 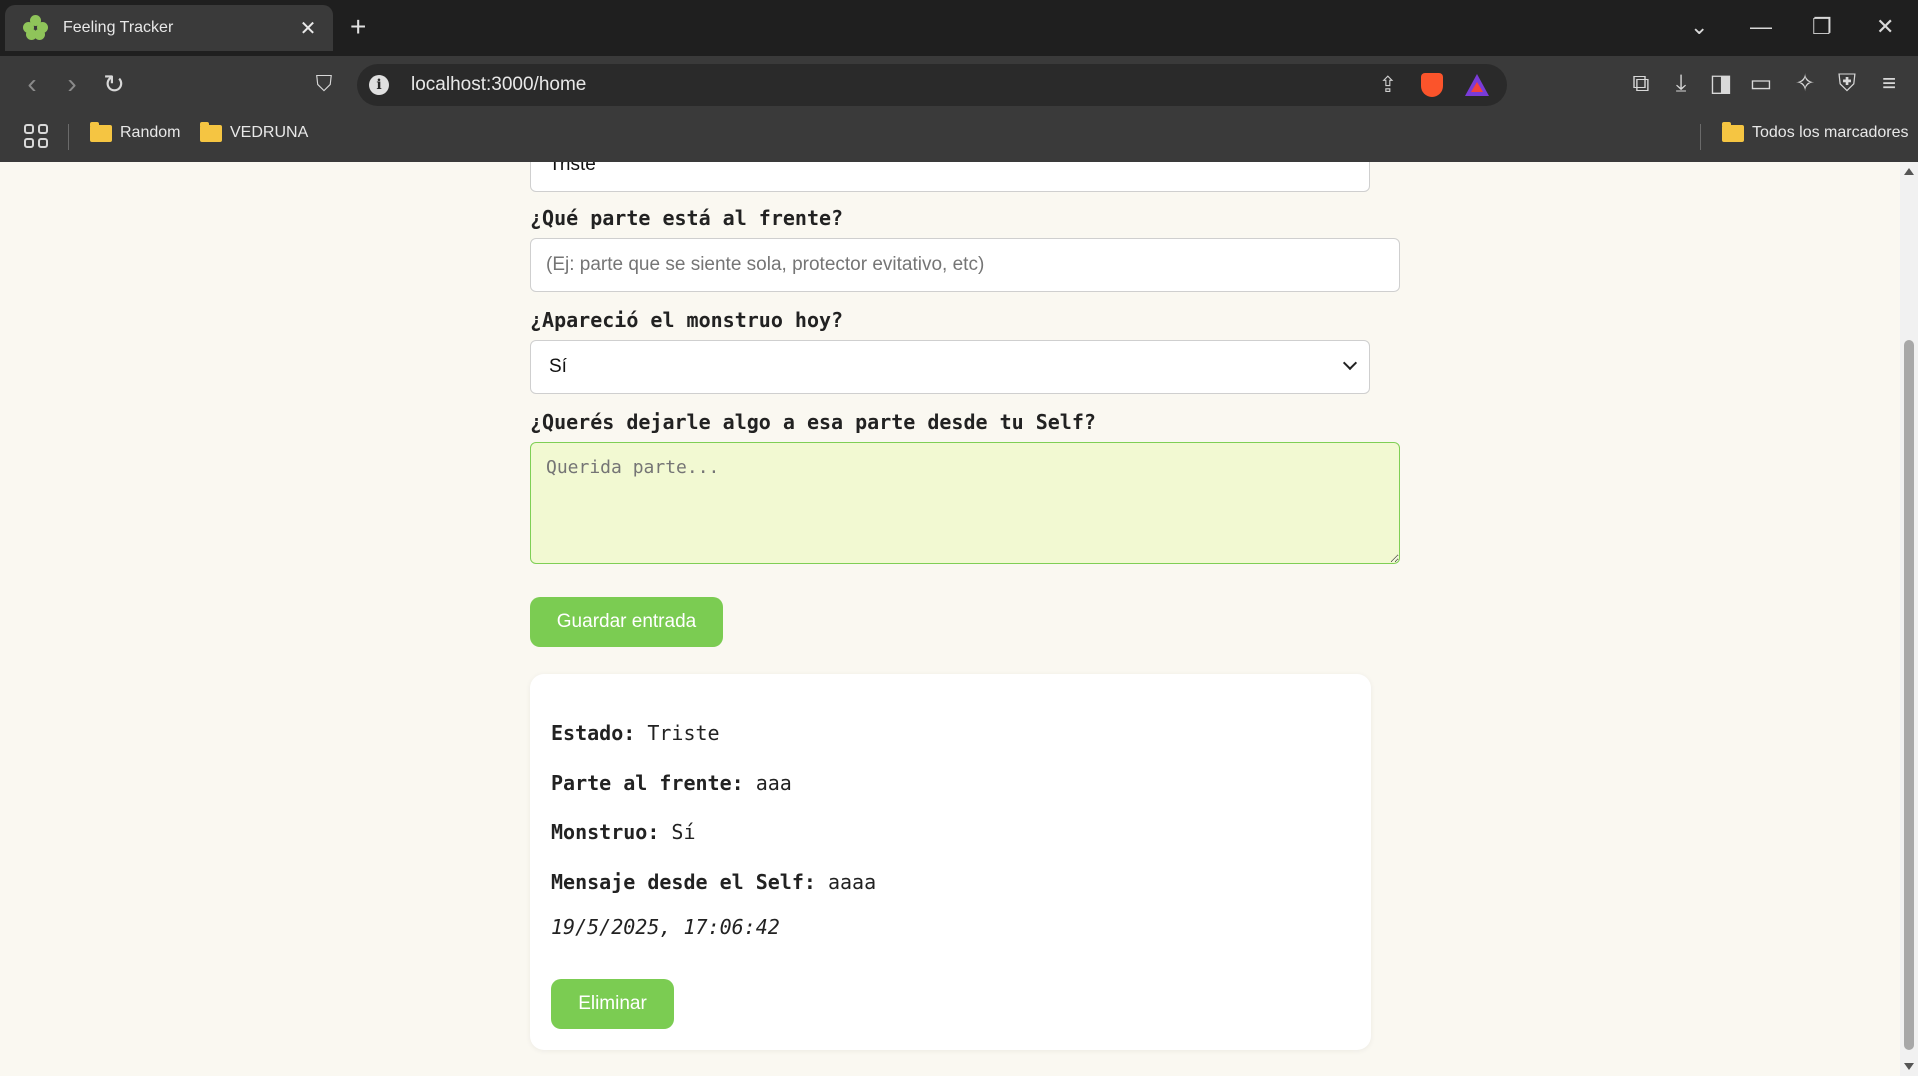 I want to click on menu-icon: ≡, so click(x=1889, y=84).